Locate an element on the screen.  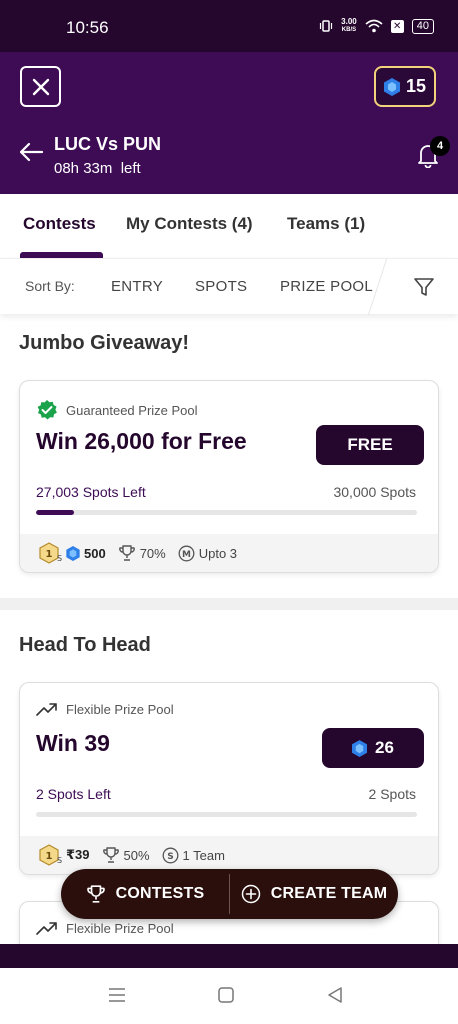
section-divider is located at coordinates (229, 604).